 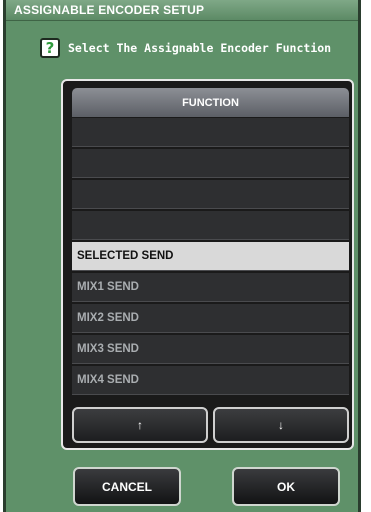 I want to click on instruction-text: Select The Assignable Encoder Function, so click(x=200, y=48).